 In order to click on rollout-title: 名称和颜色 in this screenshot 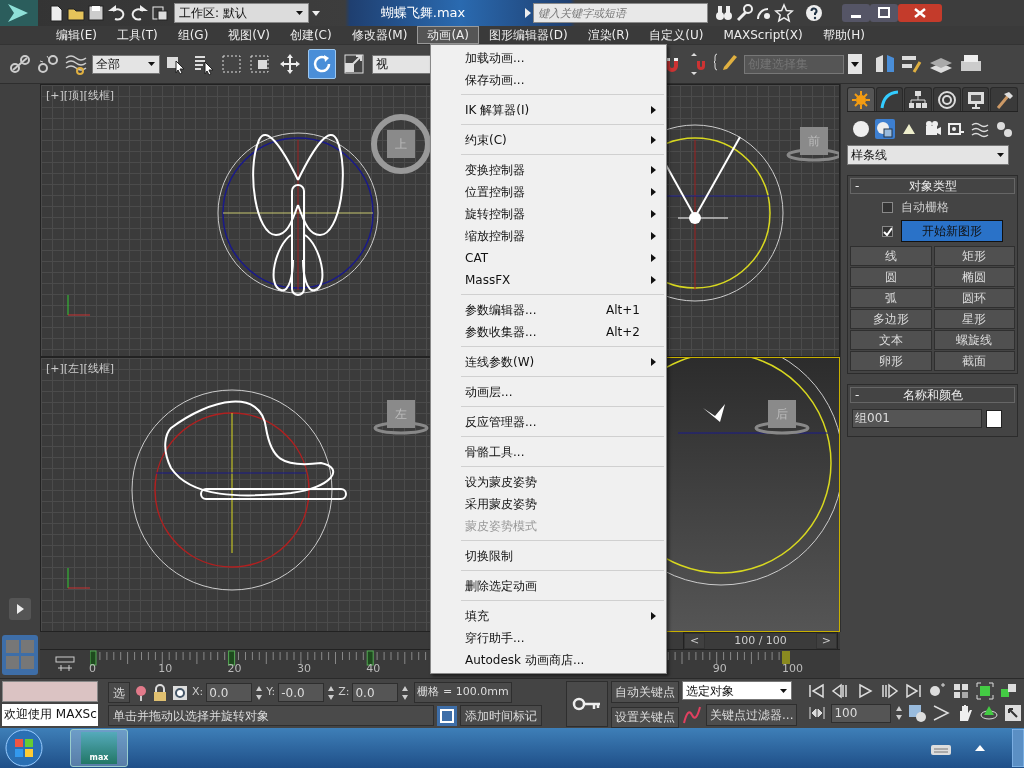, I will do `click(932, 395)`.